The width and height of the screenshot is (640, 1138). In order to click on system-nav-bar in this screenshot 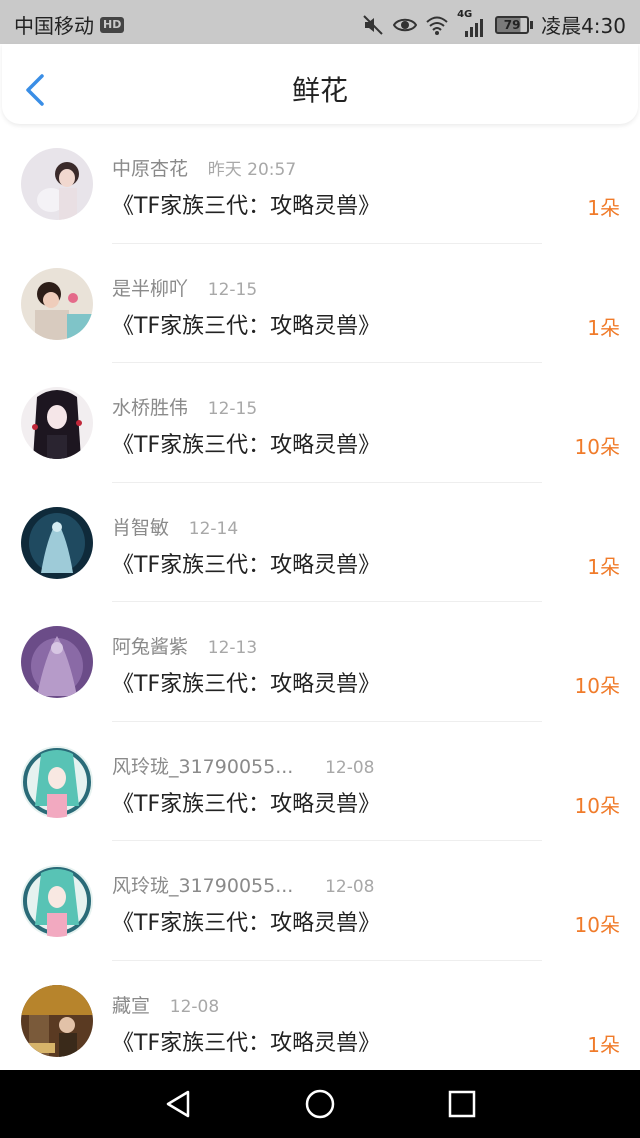, I will do `click(320, 1104)`.